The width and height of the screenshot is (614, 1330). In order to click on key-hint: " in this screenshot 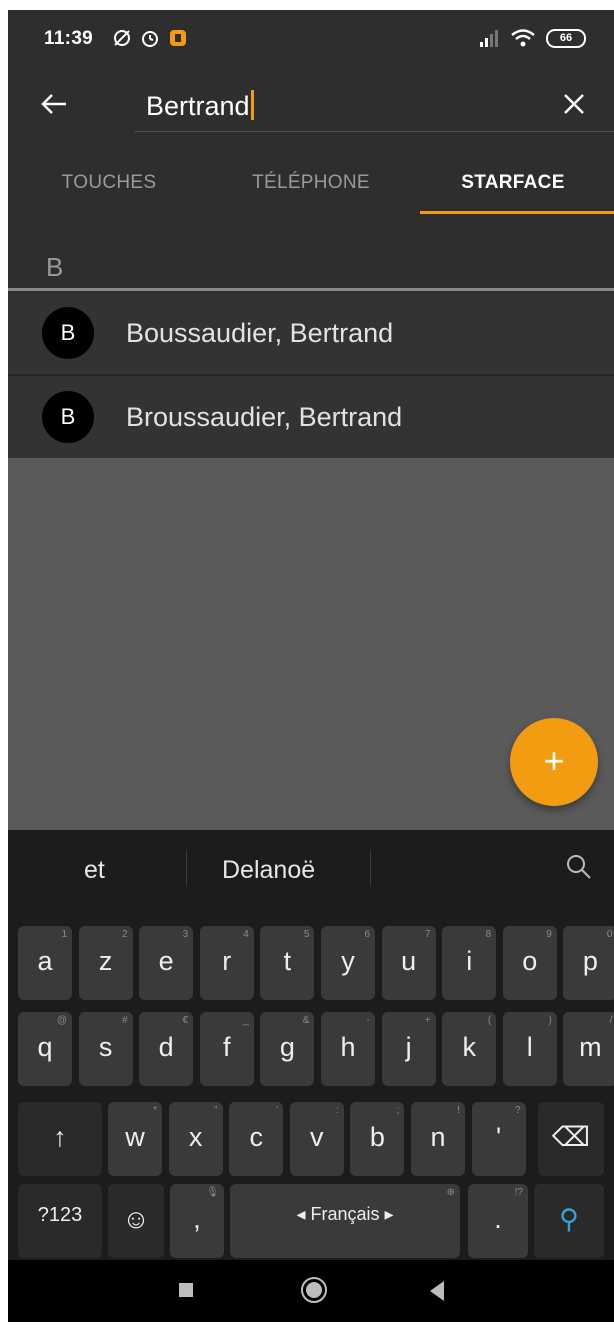, I will do `click(216, 1110)`.